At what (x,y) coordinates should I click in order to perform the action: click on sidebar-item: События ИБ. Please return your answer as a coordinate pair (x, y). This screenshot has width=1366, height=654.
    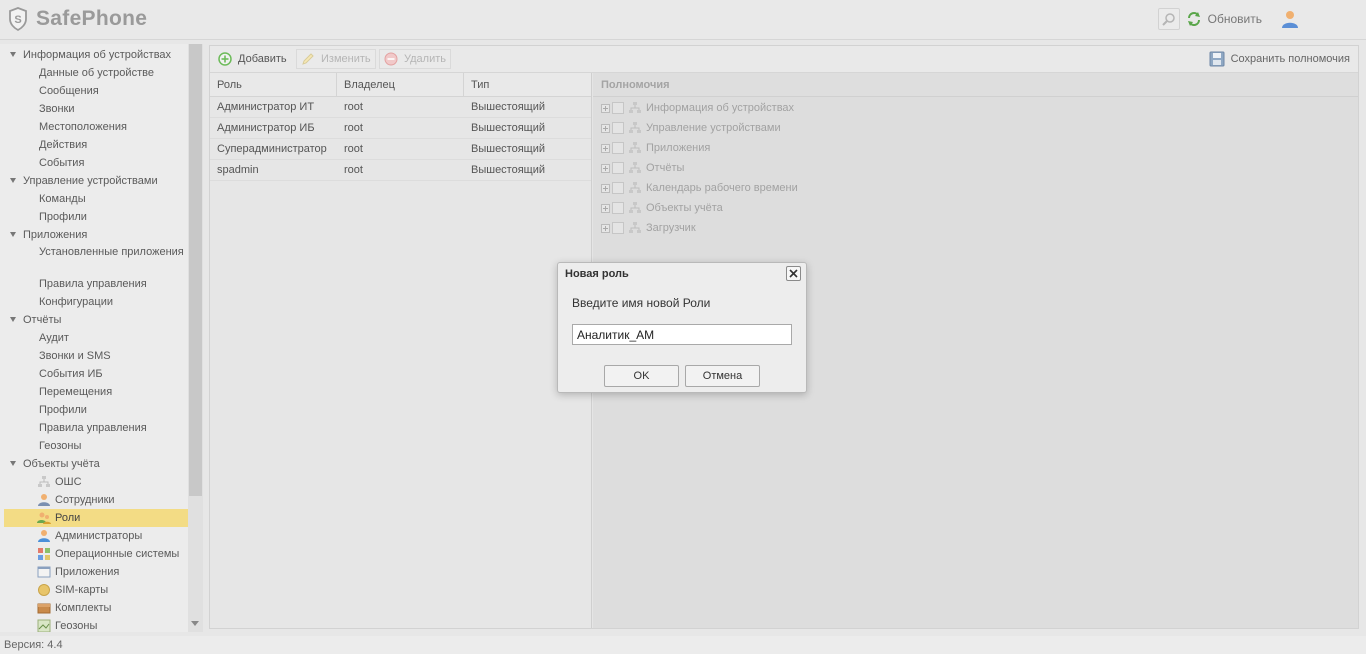
    Looking at the image, I should click on (94, 374).